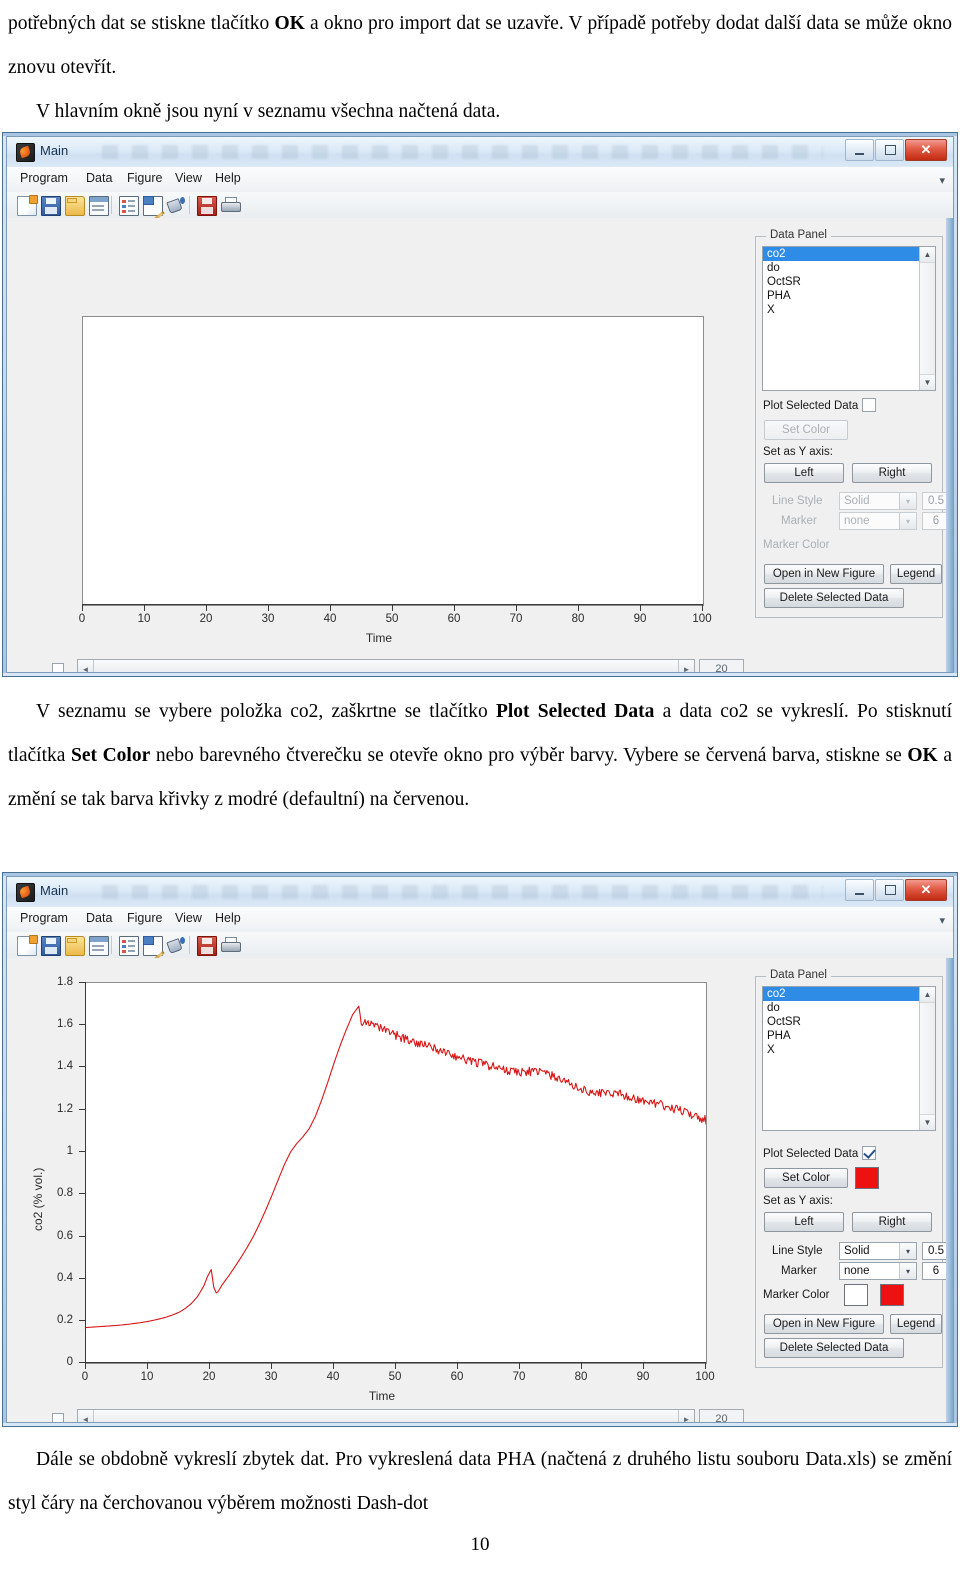 This screenshot has height=1579, width=960. I want to click on marker-edge-color-swatch, so click(892, 1295).